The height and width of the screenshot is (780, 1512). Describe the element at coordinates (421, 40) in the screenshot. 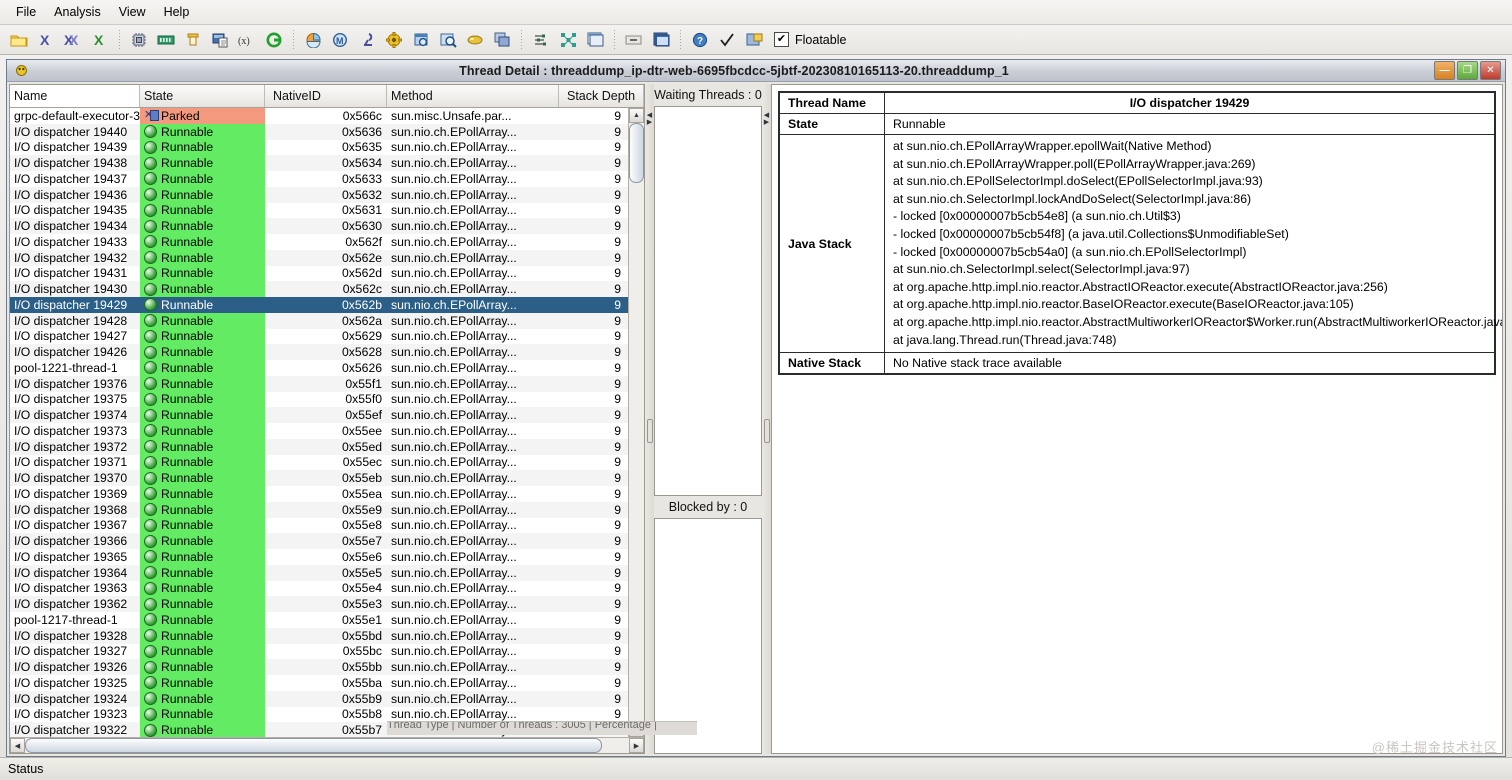

I see `window-search-icon` at that location.